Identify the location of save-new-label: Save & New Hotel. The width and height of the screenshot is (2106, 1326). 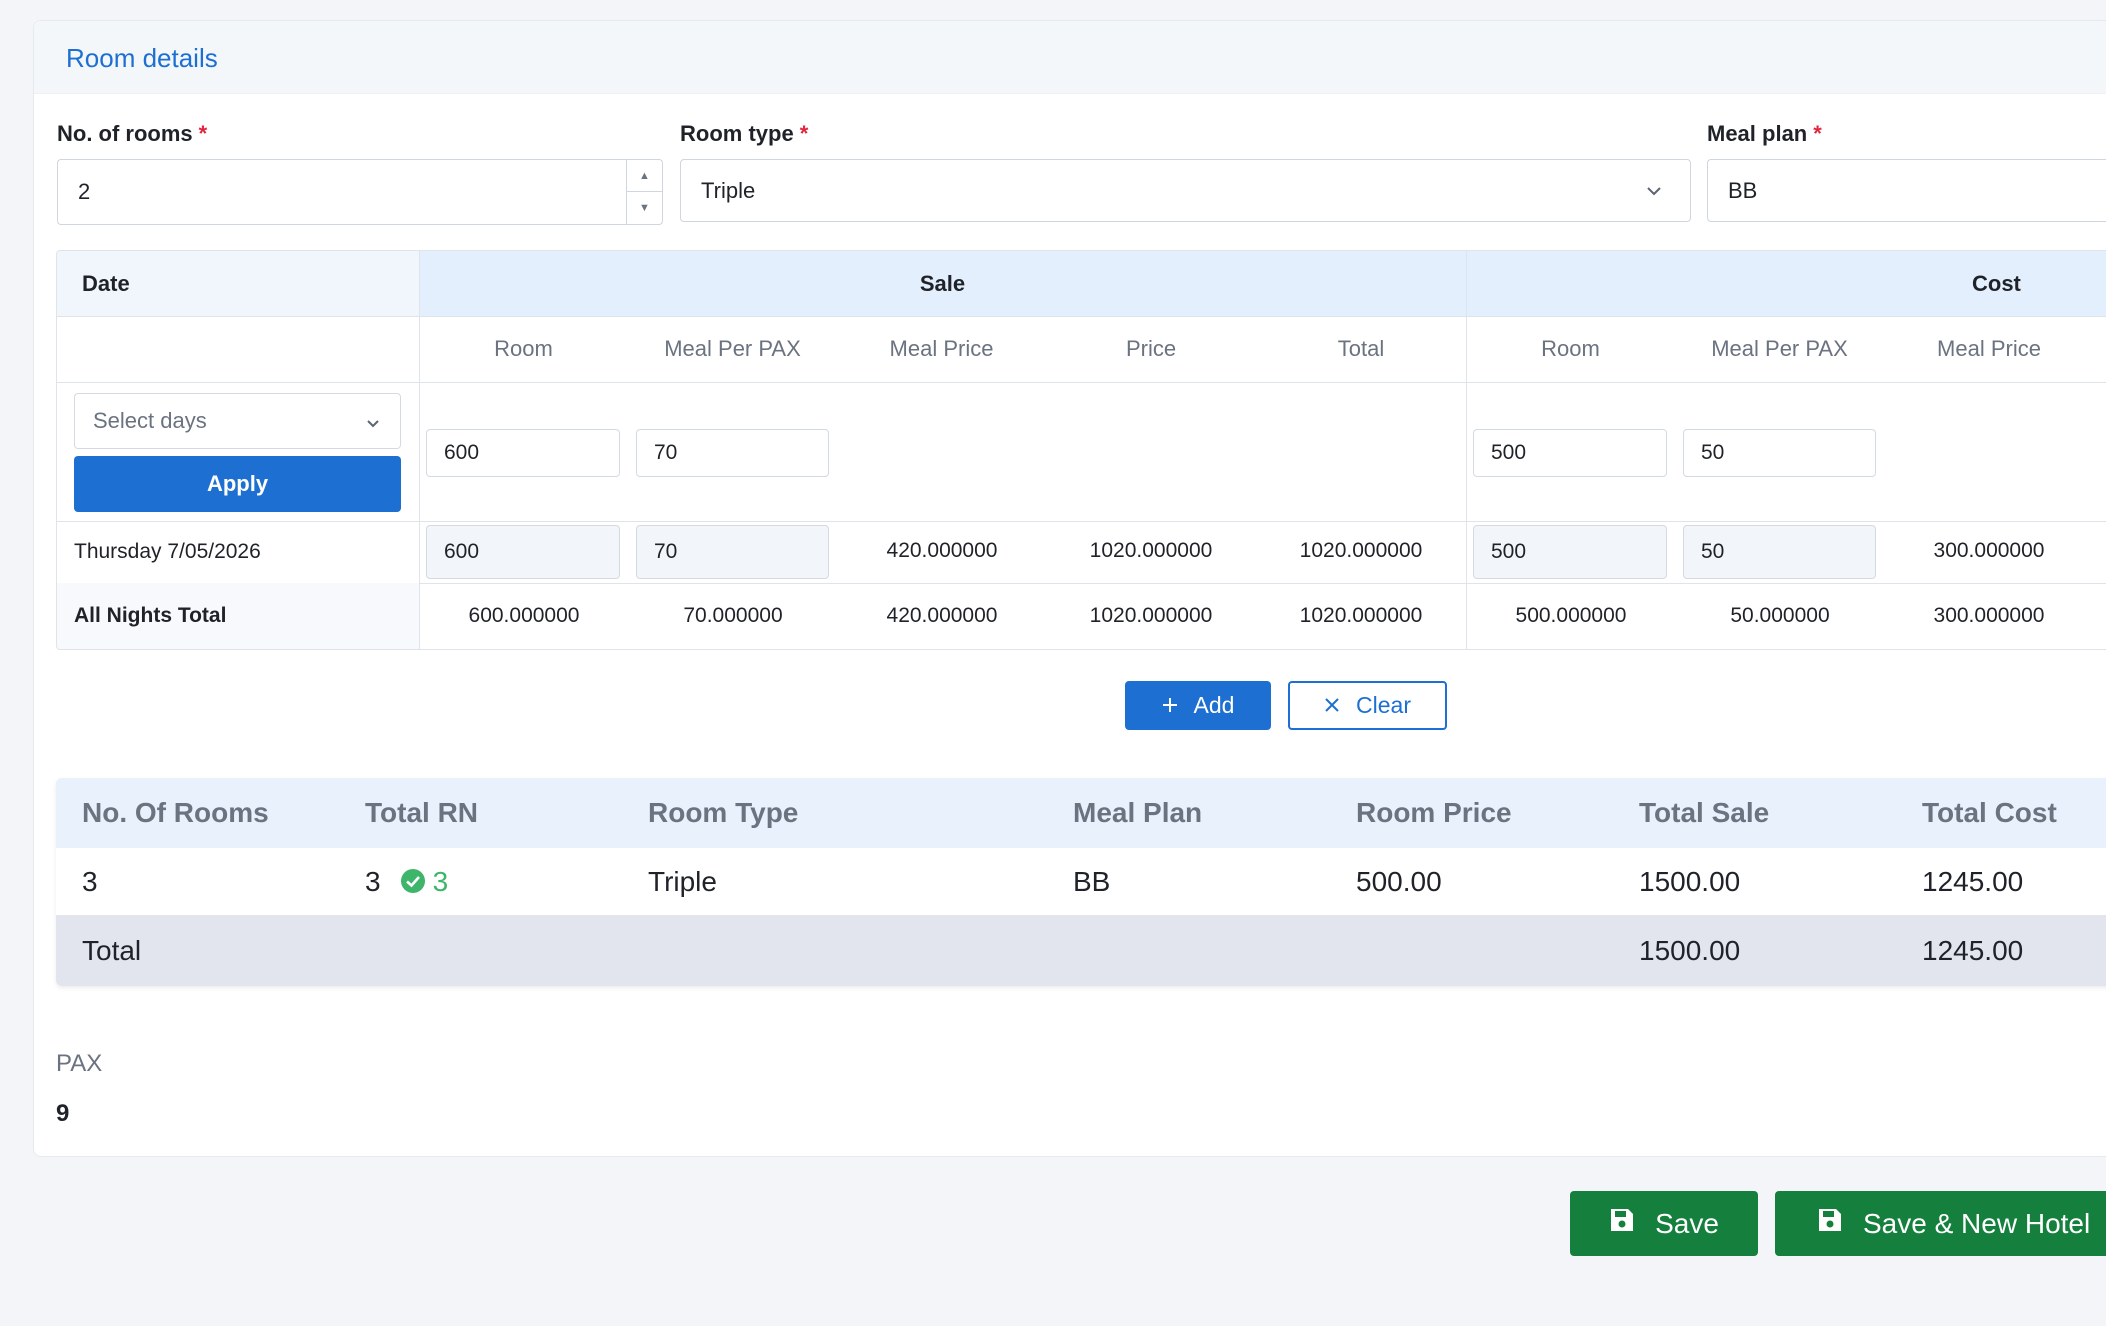
(1977, 1223).